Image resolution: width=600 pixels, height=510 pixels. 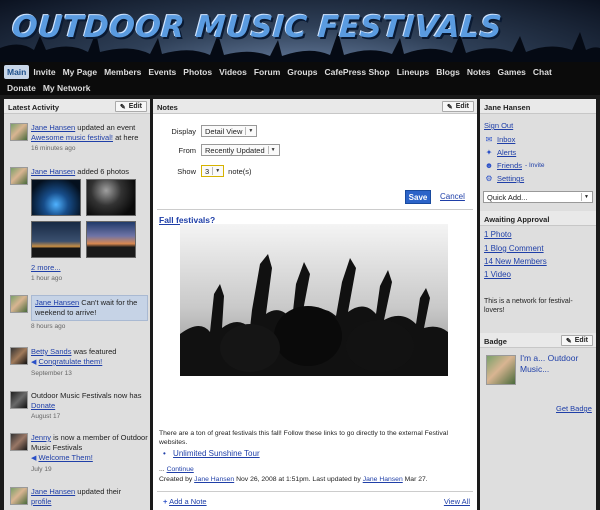 I want to click on settings-item: ⚙ Settings, so click(x=504, y=178).